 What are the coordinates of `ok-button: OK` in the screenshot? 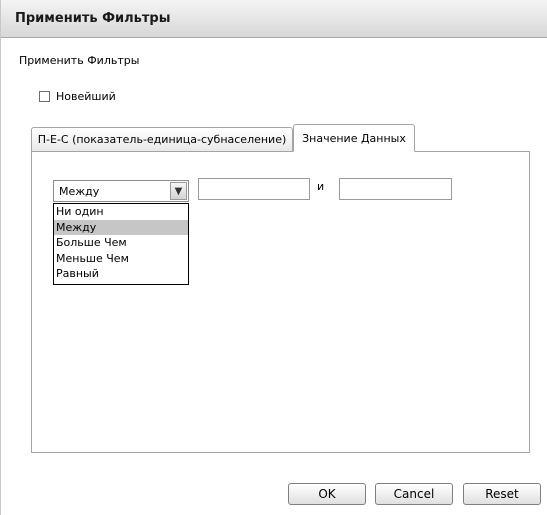 It's located at (327, 494).